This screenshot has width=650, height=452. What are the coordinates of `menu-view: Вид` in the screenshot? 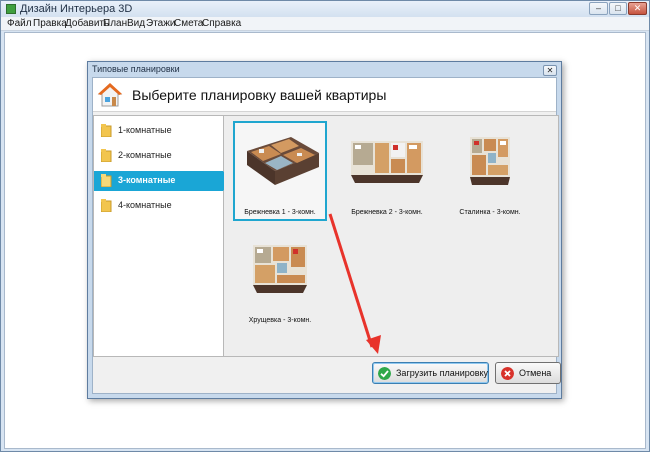 It's located at (136, 23).